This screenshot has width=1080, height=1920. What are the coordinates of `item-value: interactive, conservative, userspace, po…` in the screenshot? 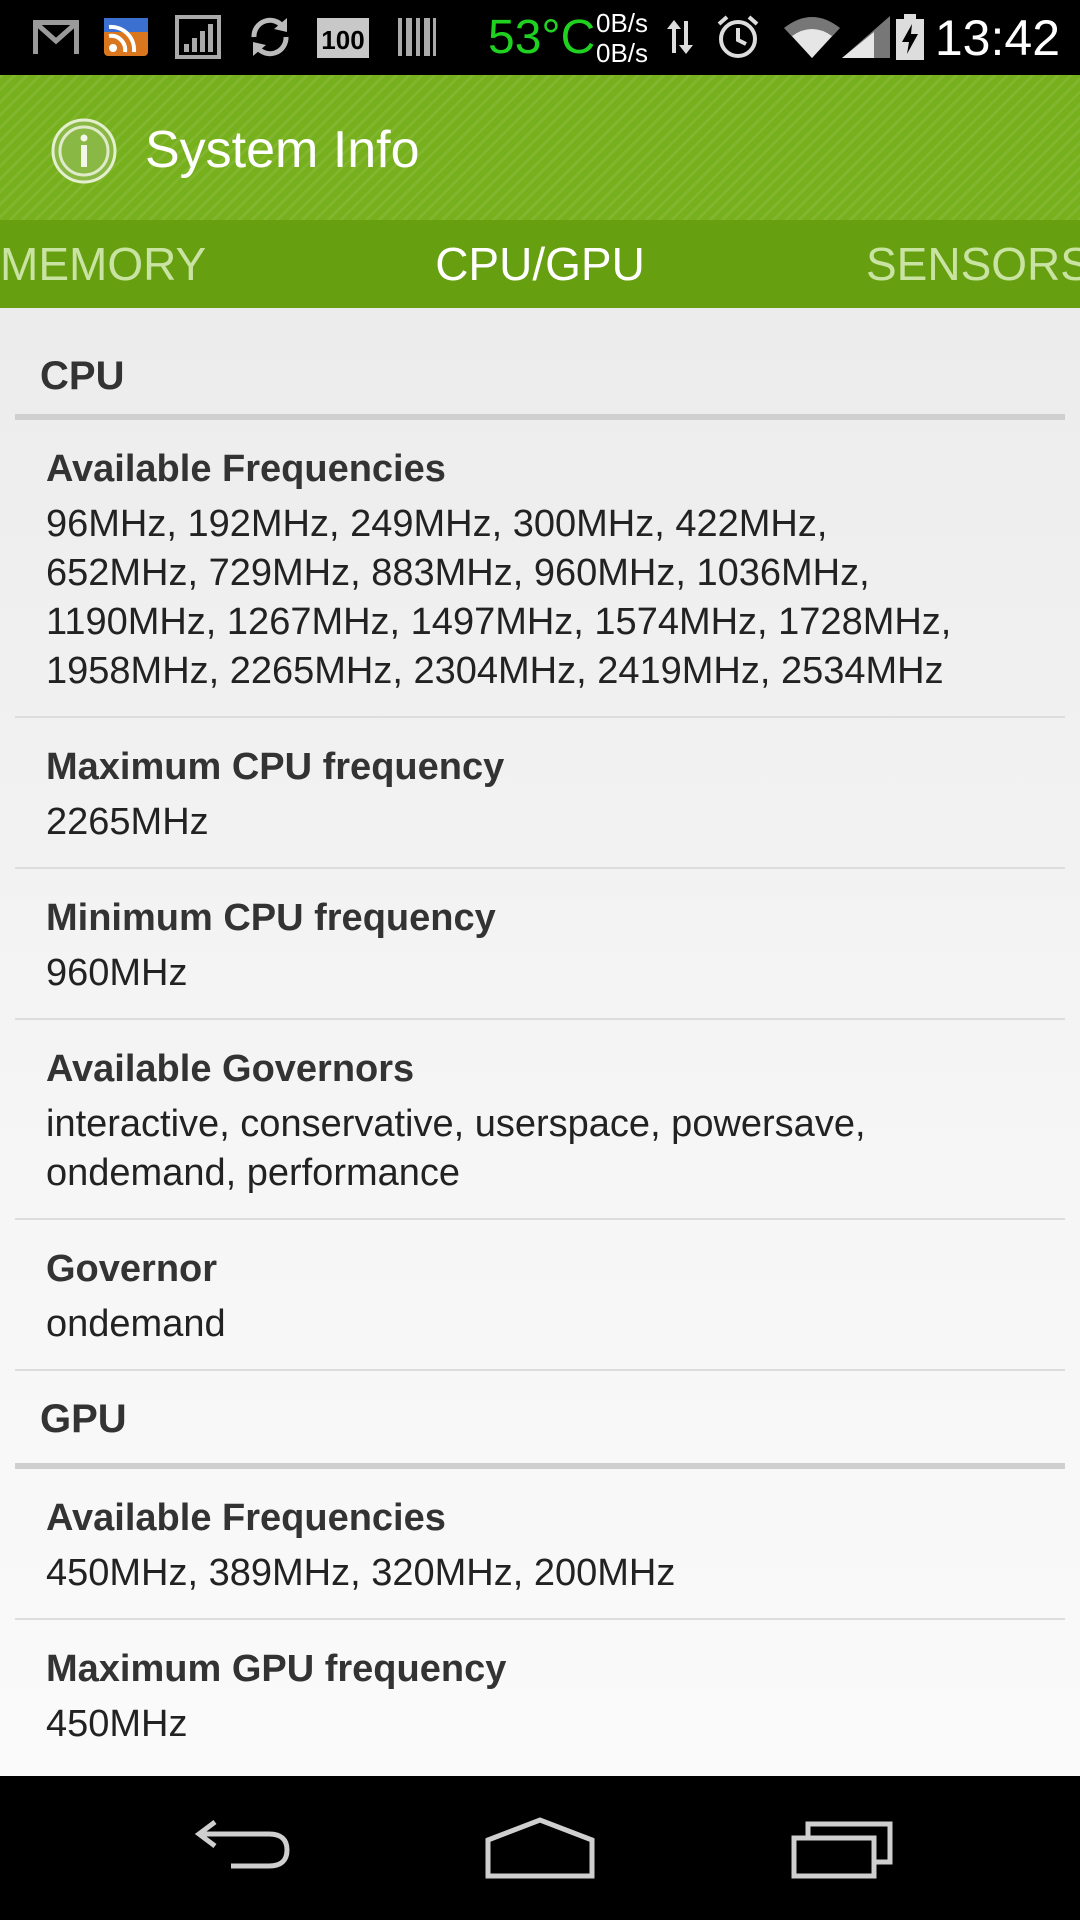 It's located at (543, 1149).